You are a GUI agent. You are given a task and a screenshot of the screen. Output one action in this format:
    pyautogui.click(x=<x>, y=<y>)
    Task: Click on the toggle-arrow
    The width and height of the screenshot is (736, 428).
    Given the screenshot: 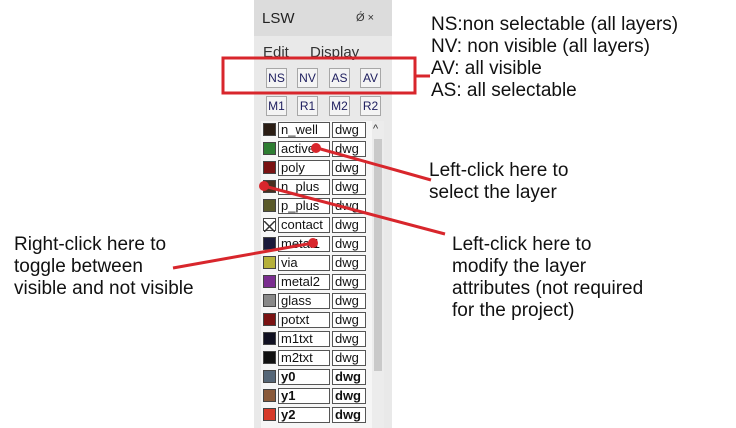 What is the action you would take?
    pyautogui.click(x=243, y=255)
    